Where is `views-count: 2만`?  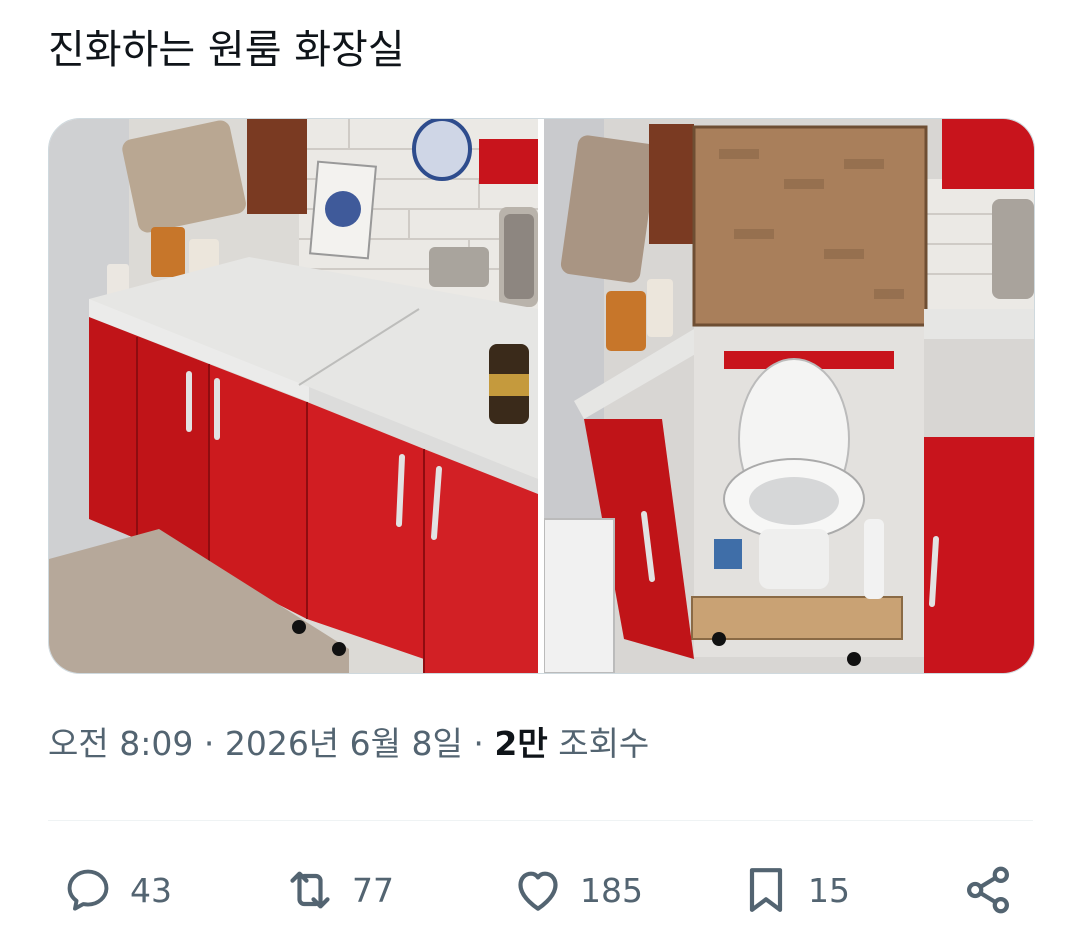 views-count: 2만 is located at coordinates (521, 743).